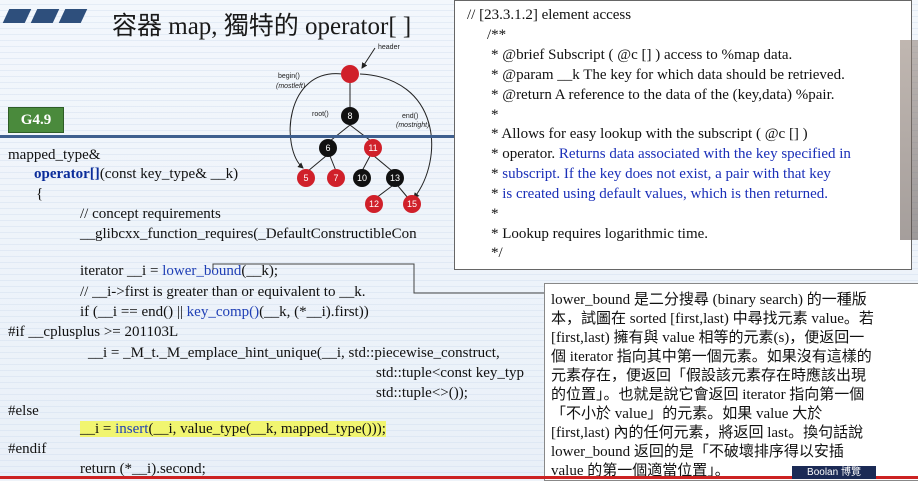  Describe the element at coordinates (711, 357) in the screenshot. I see `note-line: 個 iterator 指向其中第一個元素。如果沒有這樣的` at that location.